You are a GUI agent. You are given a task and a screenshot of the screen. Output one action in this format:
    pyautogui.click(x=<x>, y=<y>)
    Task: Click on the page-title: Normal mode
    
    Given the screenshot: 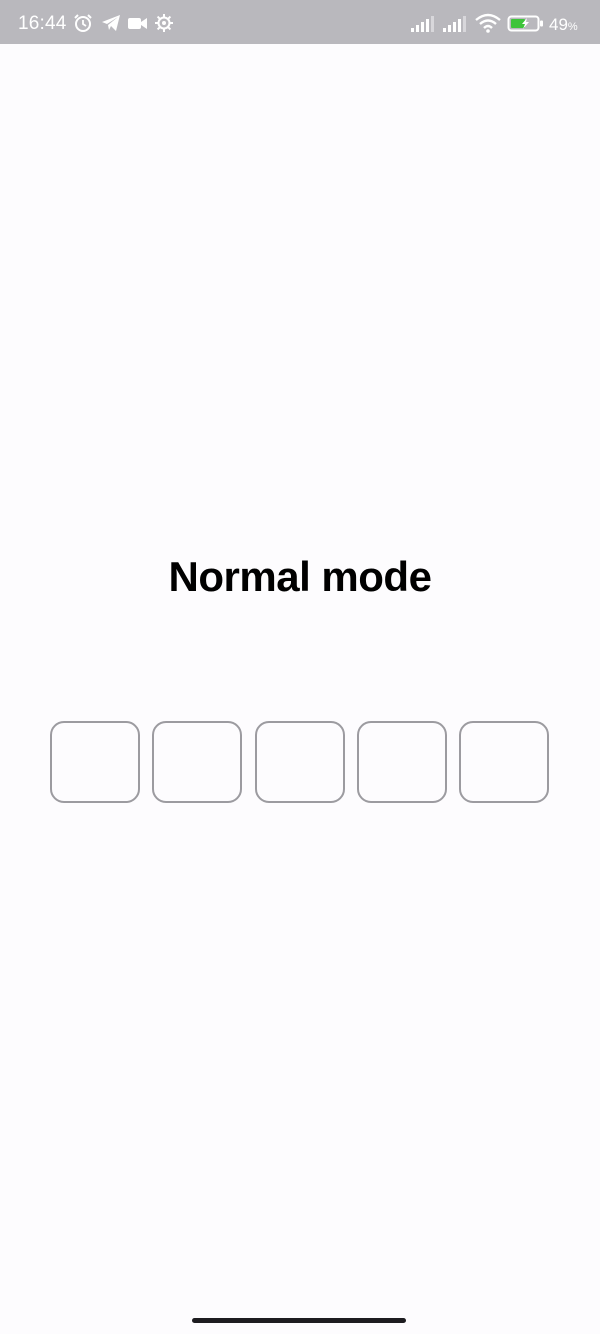 What is the action you would take?
    pyautogui.click(x=300, y=576)
    